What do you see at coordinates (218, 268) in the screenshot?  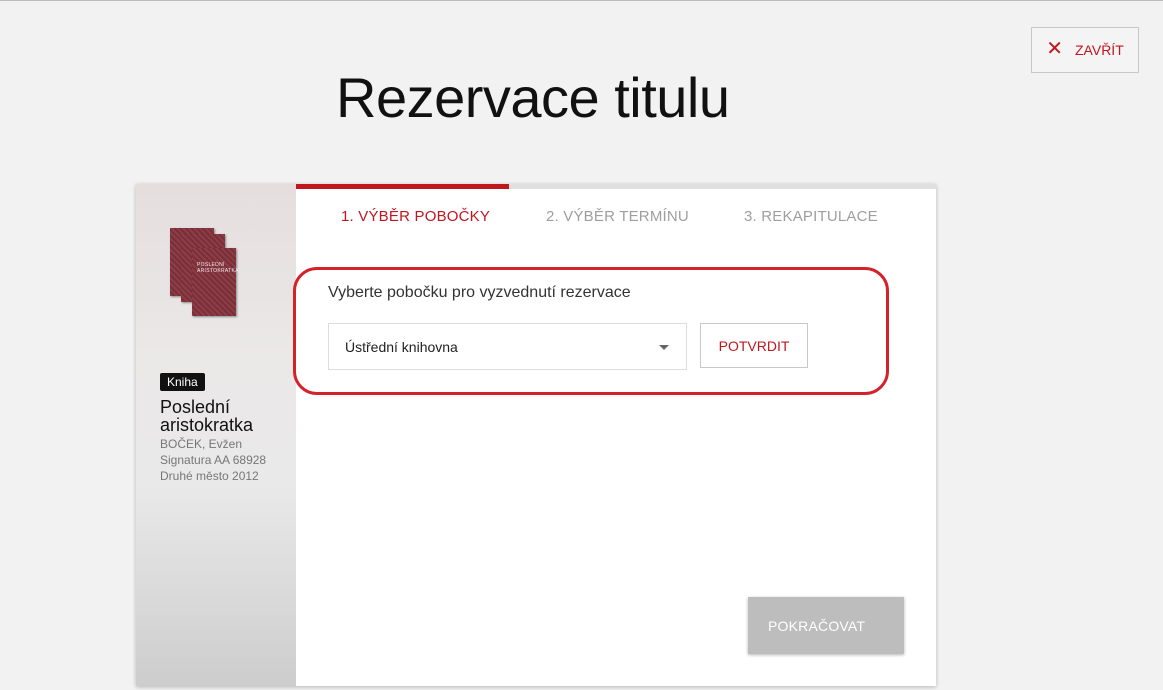 I see `book-cover-text: POSLEDNÍ ARISTOKRATKA` at bounding box center [218, 268].